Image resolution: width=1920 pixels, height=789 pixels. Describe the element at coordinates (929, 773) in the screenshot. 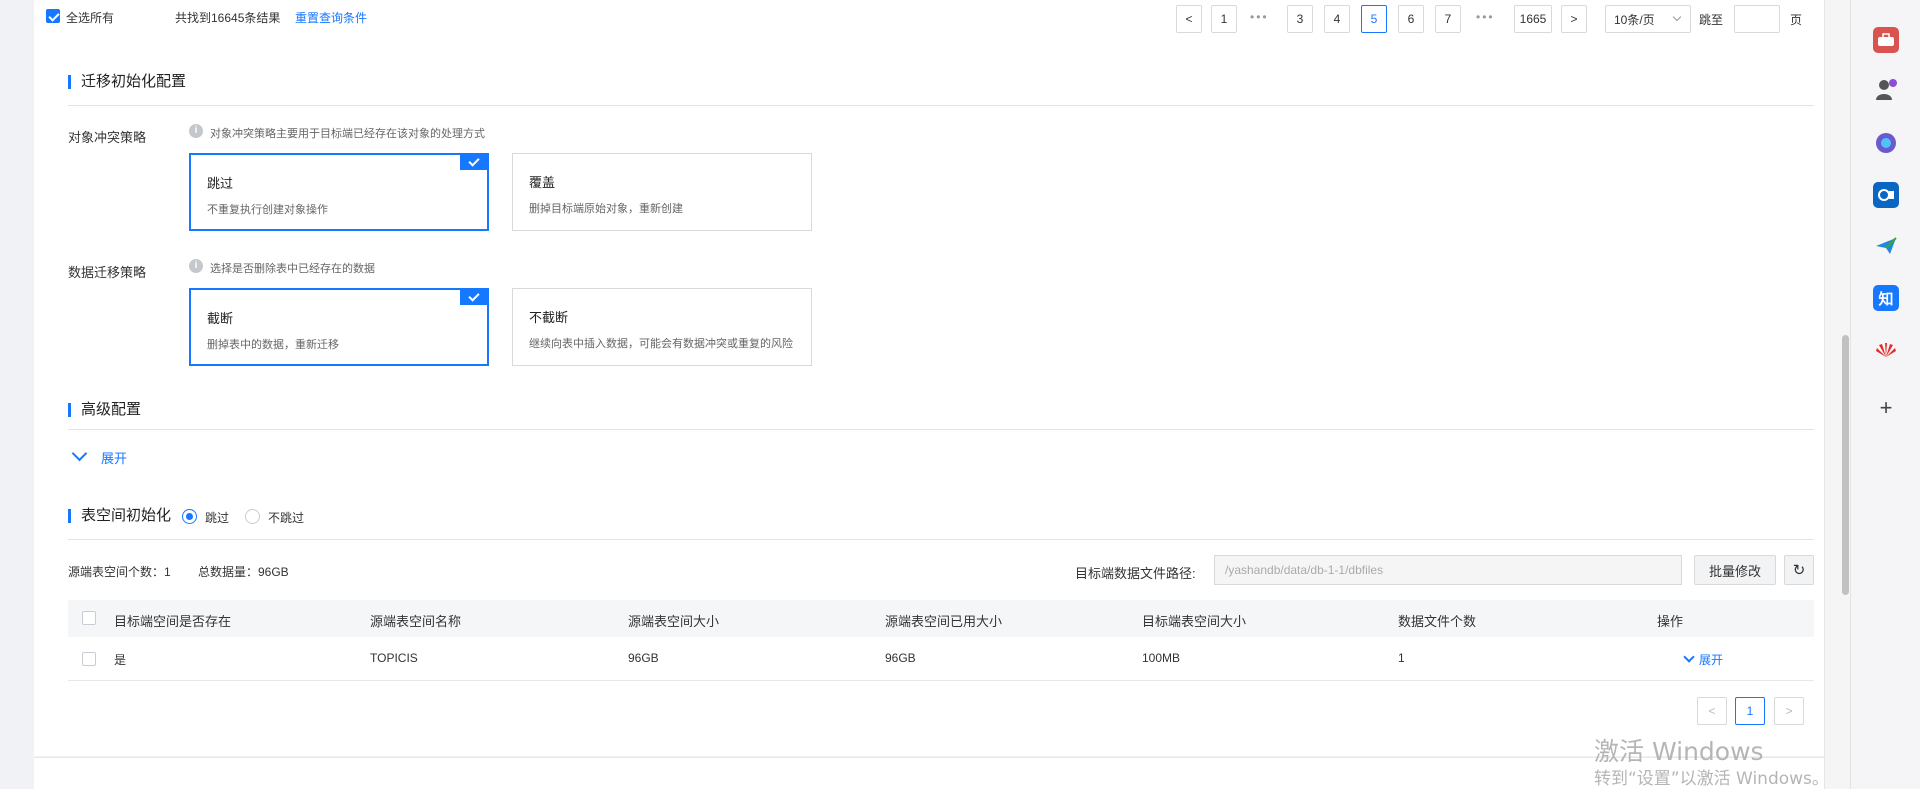

I see `footer-bar` at that location.